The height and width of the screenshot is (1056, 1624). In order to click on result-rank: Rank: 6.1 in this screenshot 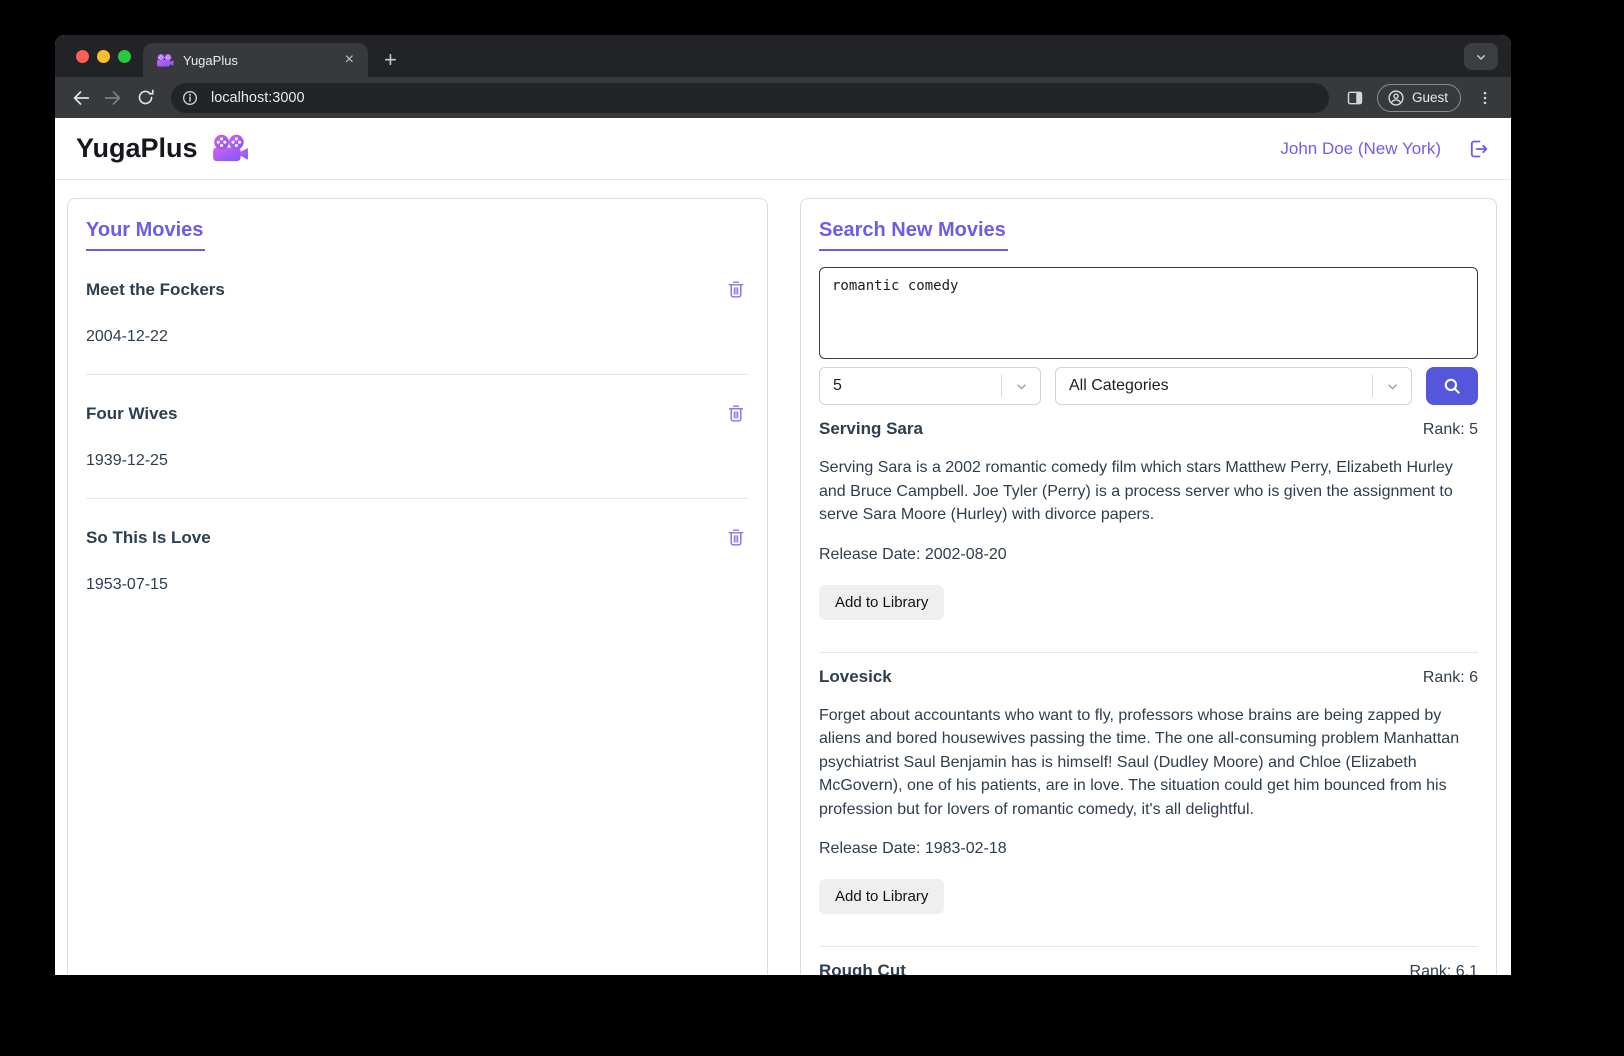, I will do `click(1443, 969)`.